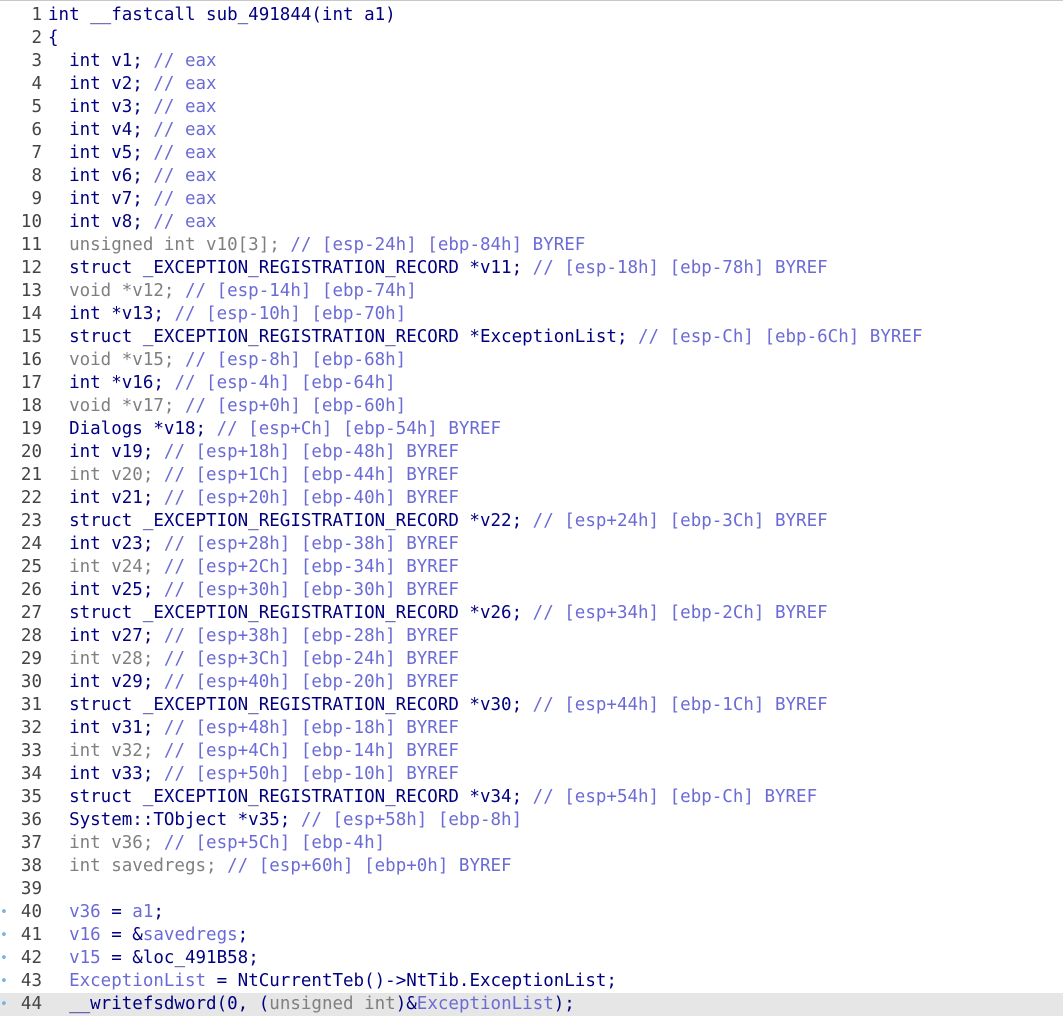 Image resolution: width=1063 pixels, height=1017 pixels. Describe the element at coordinates (531, 130) in the screenshot. I see `code-line-6: 6 int v4; // eax` at that location.